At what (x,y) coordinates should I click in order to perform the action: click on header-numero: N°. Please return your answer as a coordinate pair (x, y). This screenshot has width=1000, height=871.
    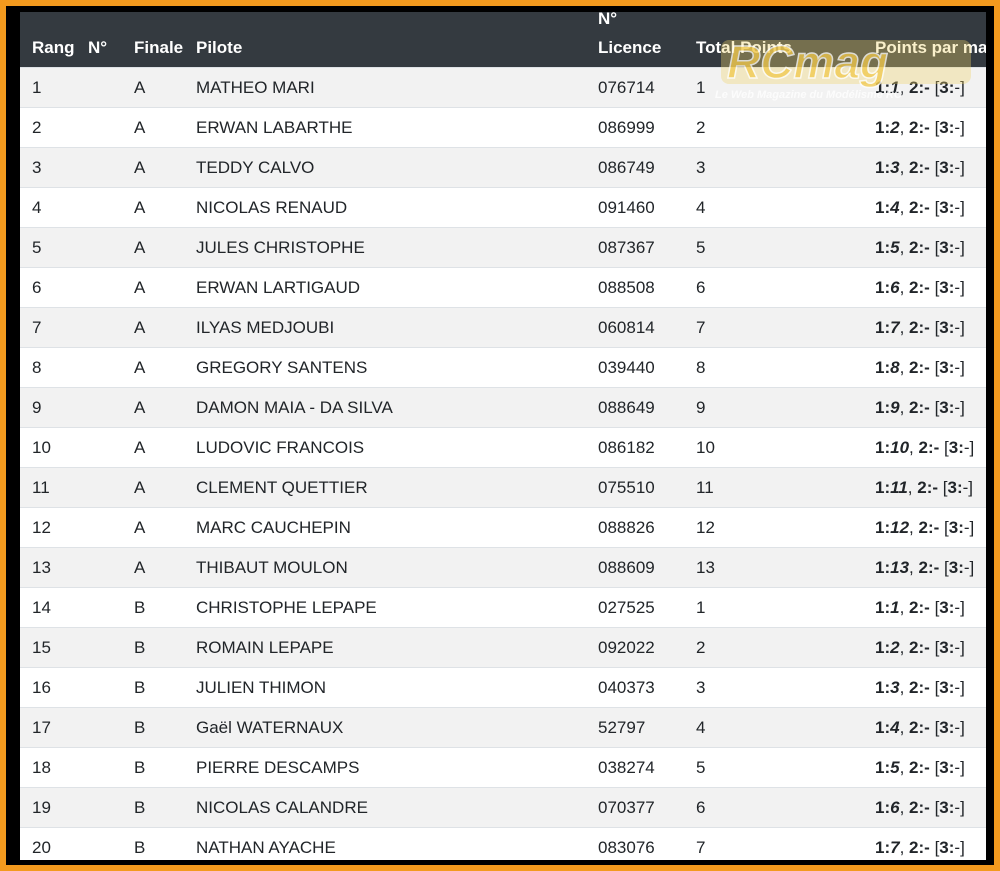
    Looking at the image, I should click on (97, 48).